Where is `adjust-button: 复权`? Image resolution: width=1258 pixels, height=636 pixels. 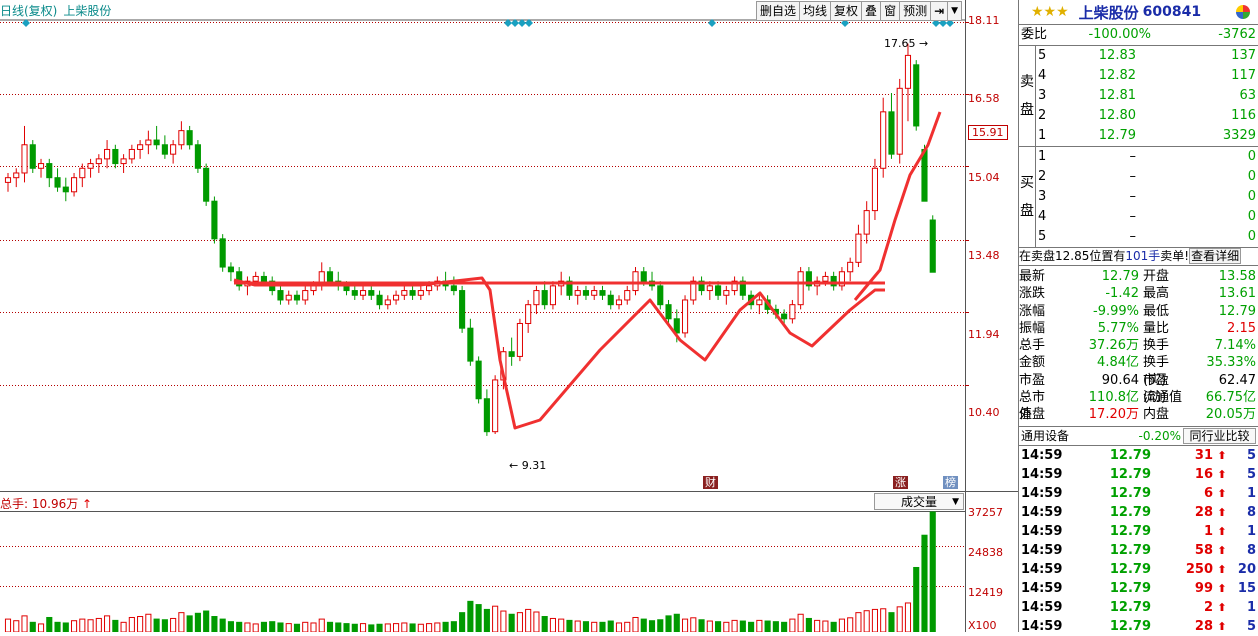
adjust-button: 复权 is located at coordinates (846, 11).